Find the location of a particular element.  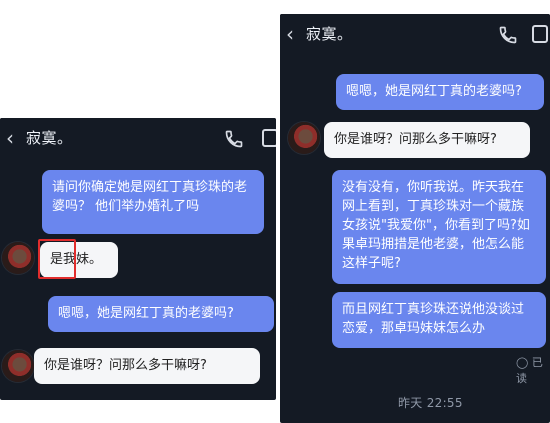

check-circle-icon: ◯ is located at coordinates (522, 362).